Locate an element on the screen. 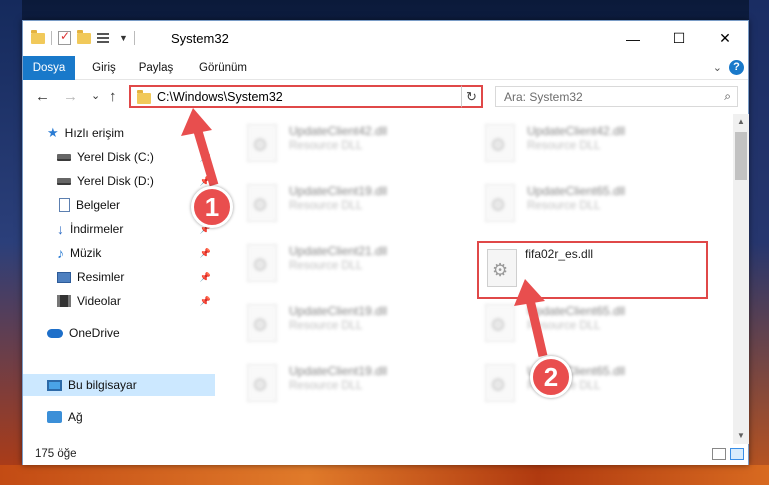 The width and height of the screenshot is (769, 485). document-icon is located at coordinates (64, 205).